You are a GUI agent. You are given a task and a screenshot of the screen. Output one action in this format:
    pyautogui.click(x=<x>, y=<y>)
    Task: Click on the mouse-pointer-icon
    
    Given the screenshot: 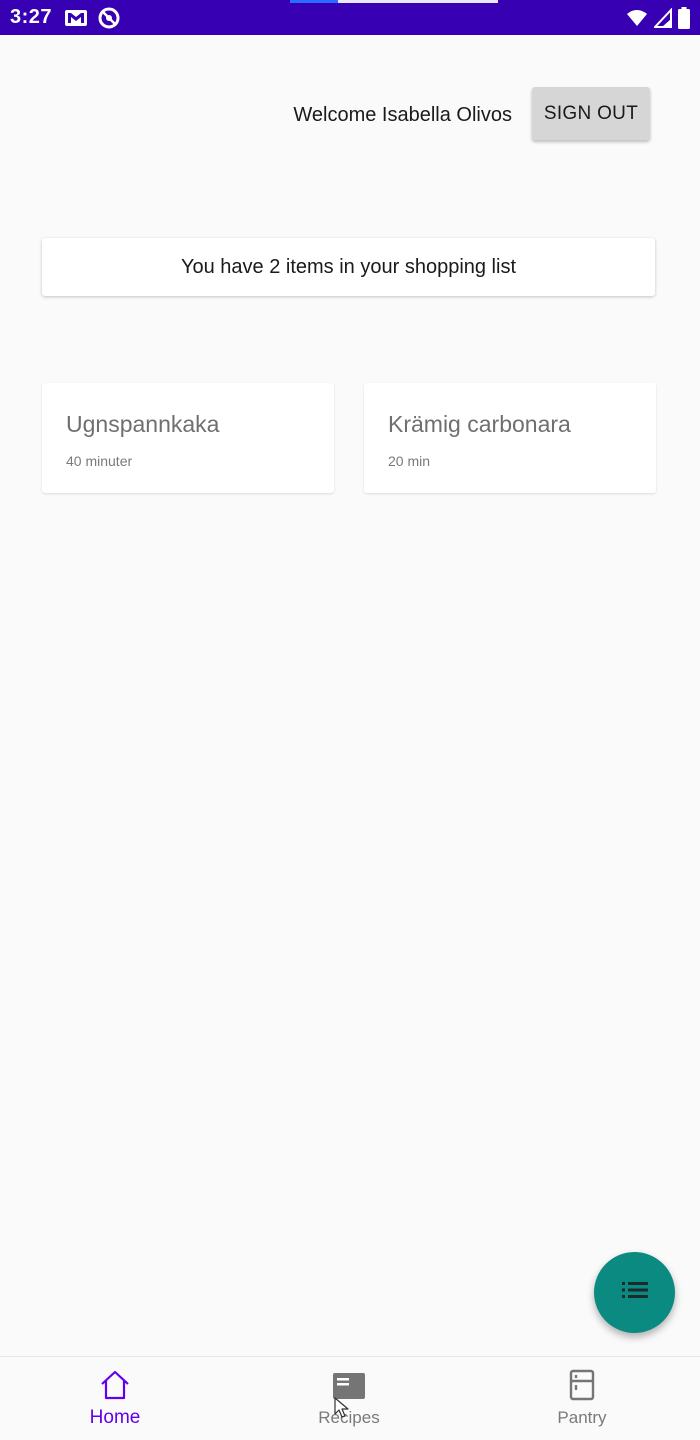 What is the action you would take?
    pyautogui.click(x=342, y=1408)
    